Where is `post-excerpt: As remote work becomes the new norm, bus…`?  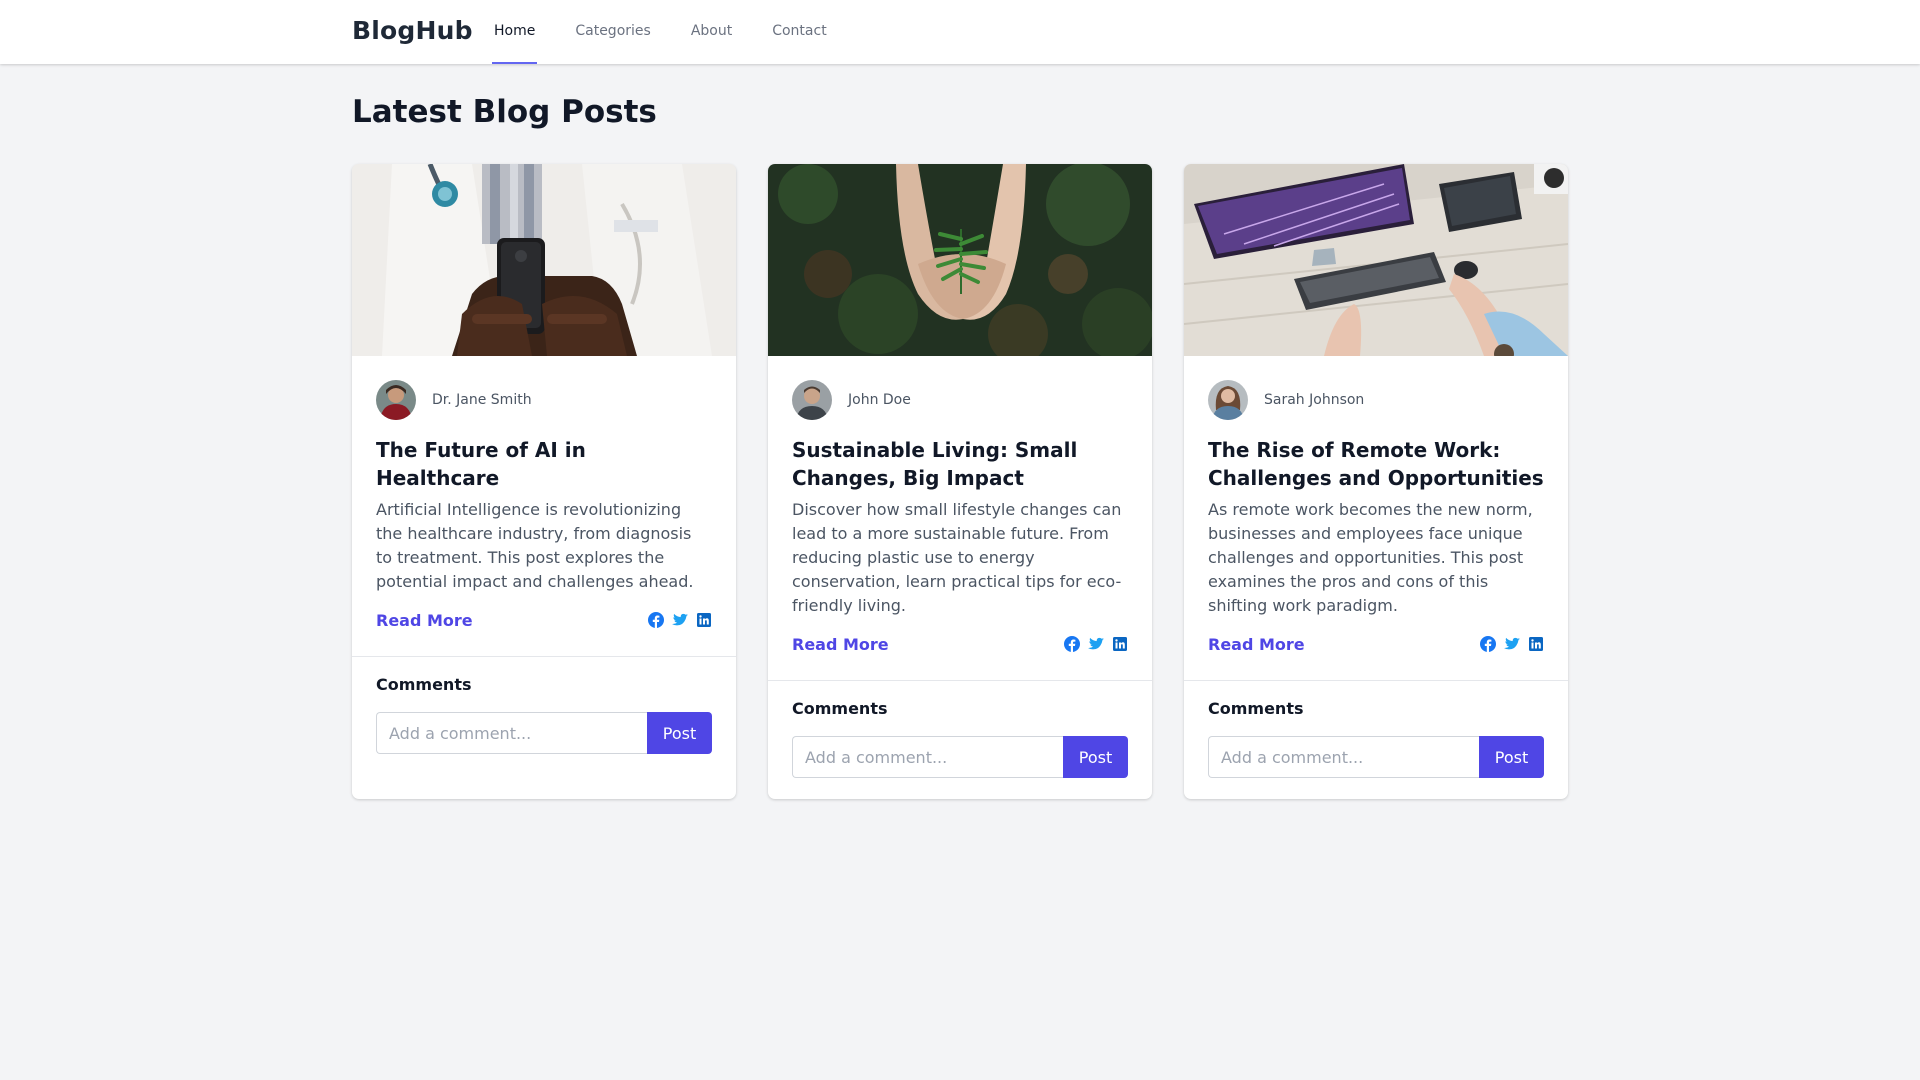 post-excerpt: As remote work becomes the new norm, bus… is located at coordinates (1370, 557).